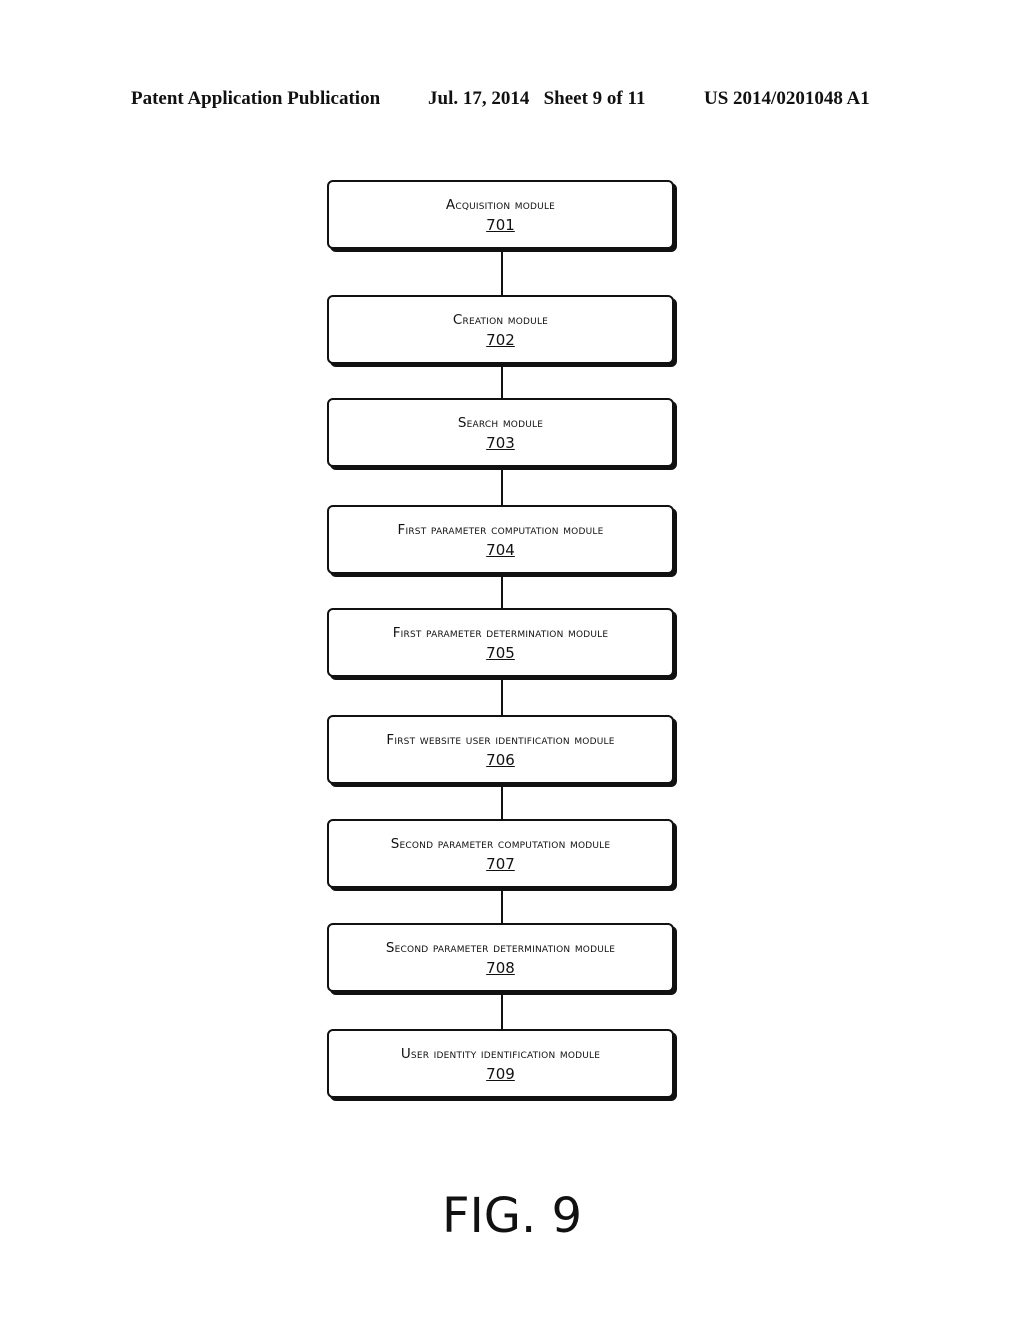 This screenshot has width=1024, height=1320. What do you see at coordinates (500, 320) in the screenshot?
I see `module-label: Creation module` at bounding box center [500, 320].